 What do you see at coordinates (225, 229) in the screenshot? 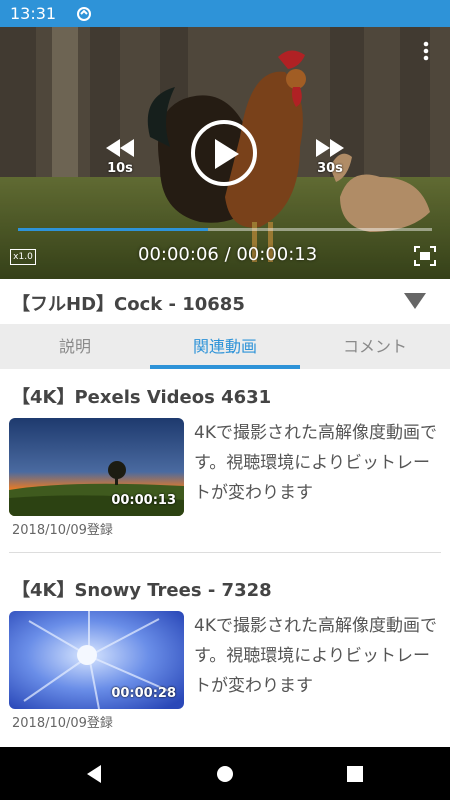
I see `progress-bar` at bounding box center [225, 229].